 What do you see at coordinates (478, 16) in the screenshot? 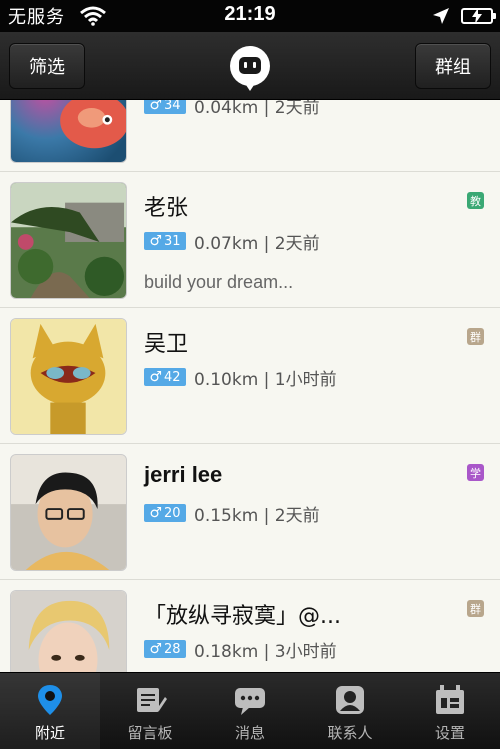
I see `battery-icon` at bounding box center [478, 16].